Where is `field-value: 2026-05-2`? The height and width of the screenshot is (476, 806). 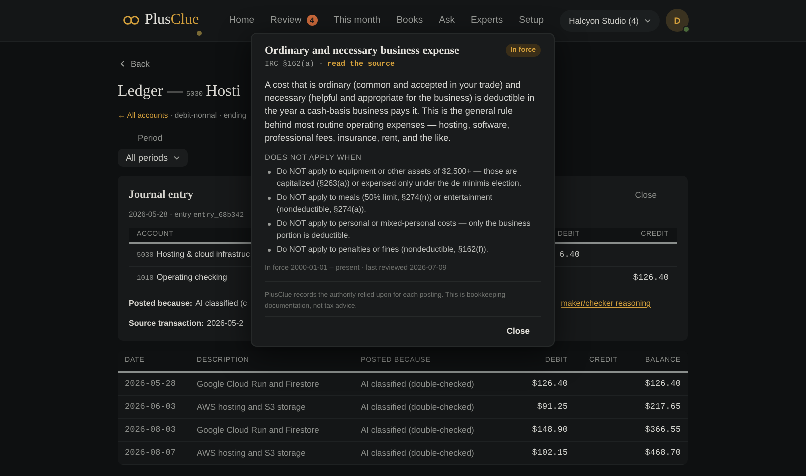
field-value: 2026-05-2 is located at coordinates (225, 324).